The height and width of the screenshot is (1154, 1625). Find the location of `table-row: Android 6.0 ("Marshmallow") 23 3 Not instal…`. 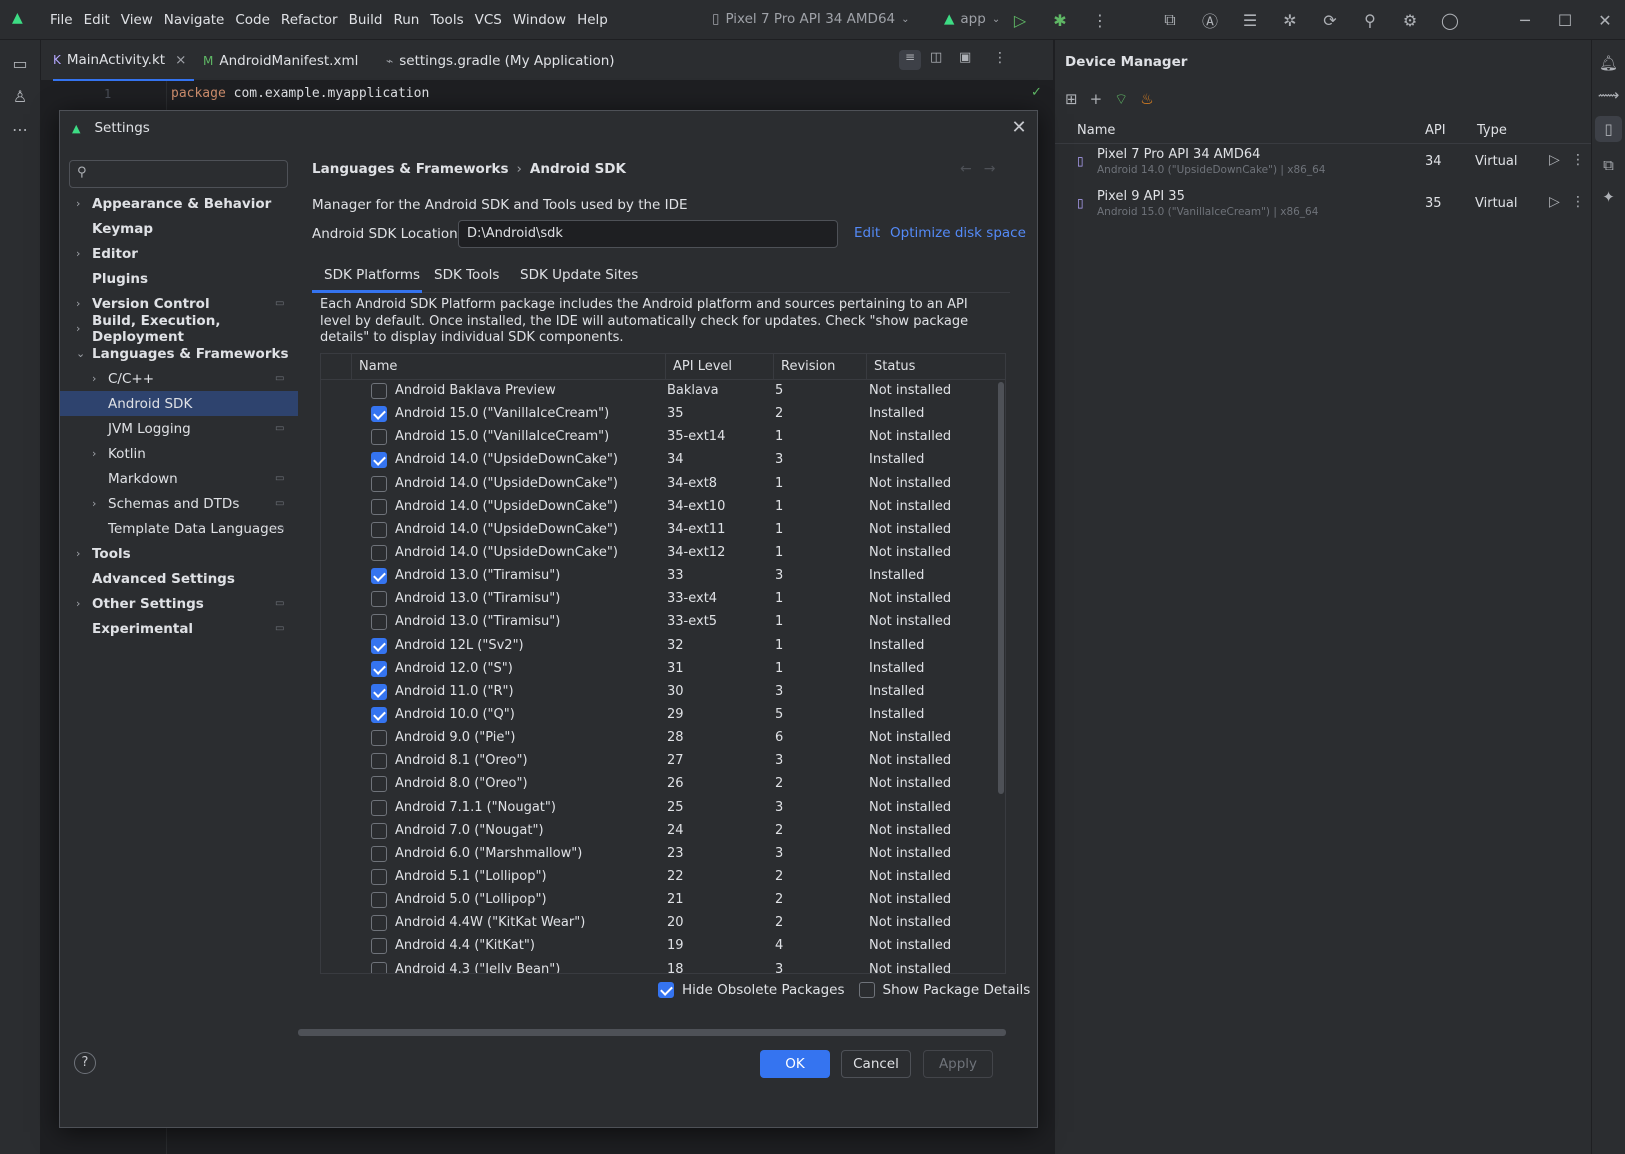

table-row: Android 6.0 ("Marshmallow") 23 3 Not instal… is located at coordinates (659, 854).